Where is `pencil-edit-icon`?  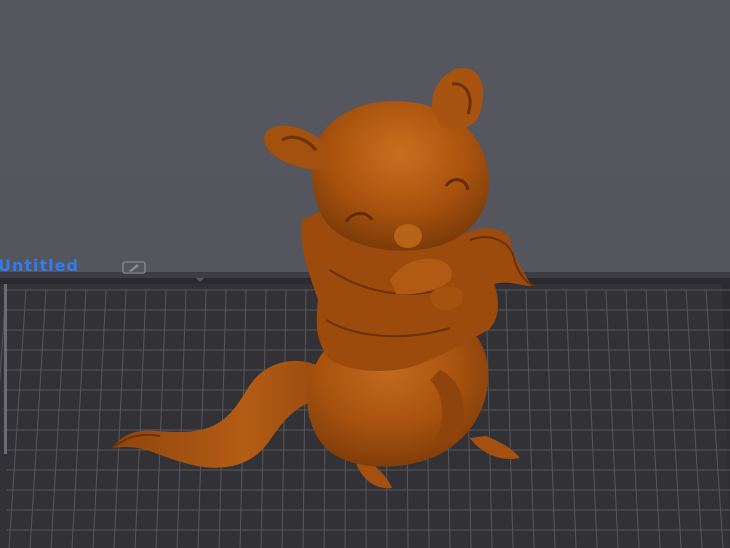
pencil-edit-icon is located at coordinates (134, 267).